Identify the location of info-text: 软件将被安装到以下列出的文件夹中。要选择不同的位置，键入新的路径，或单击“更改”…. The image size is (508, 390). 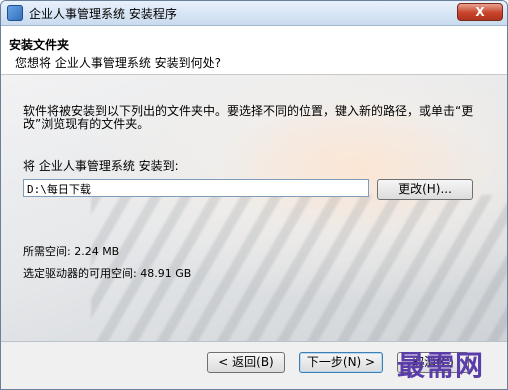
(248, 117).